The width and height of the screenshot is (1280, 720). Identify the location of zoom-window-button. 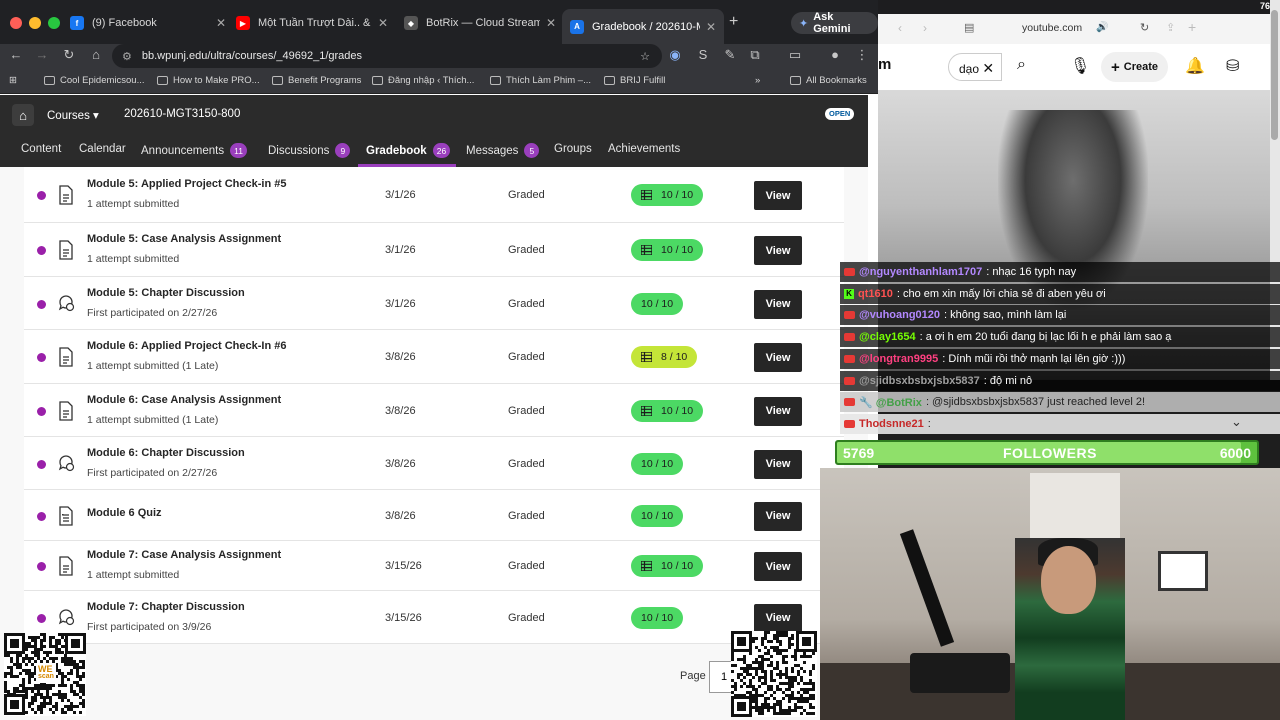
(54, 23).